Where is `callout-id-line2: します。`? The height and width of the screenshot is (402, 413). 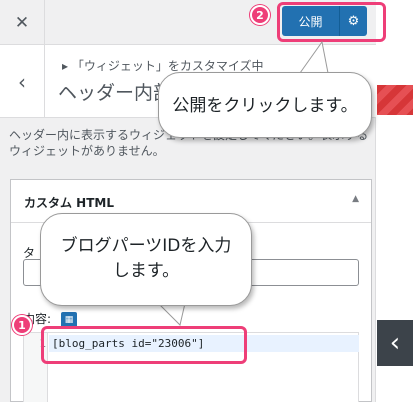
callout-id-line2: します。 is located at coordinates (146, 271).